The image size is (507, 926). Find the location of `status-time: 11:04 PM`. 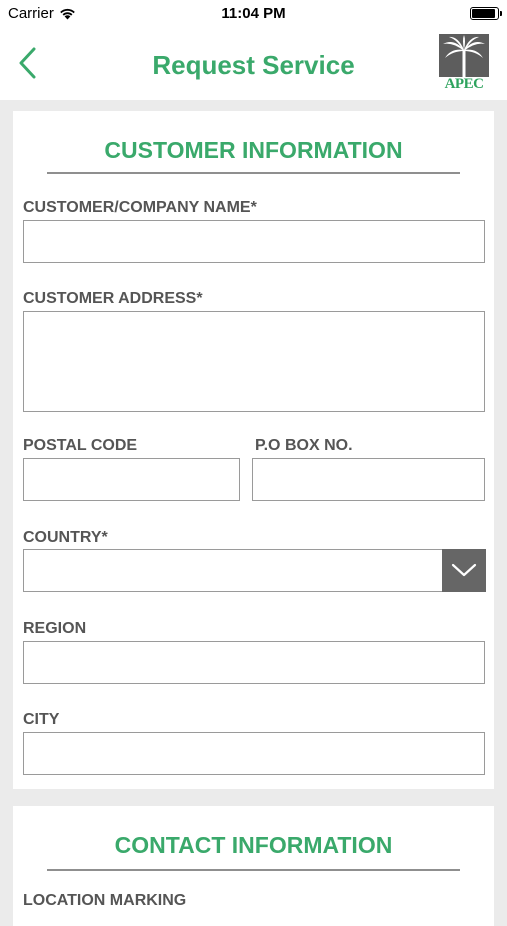

status-time: 11:04 PM is located at coordinates (253, 13).